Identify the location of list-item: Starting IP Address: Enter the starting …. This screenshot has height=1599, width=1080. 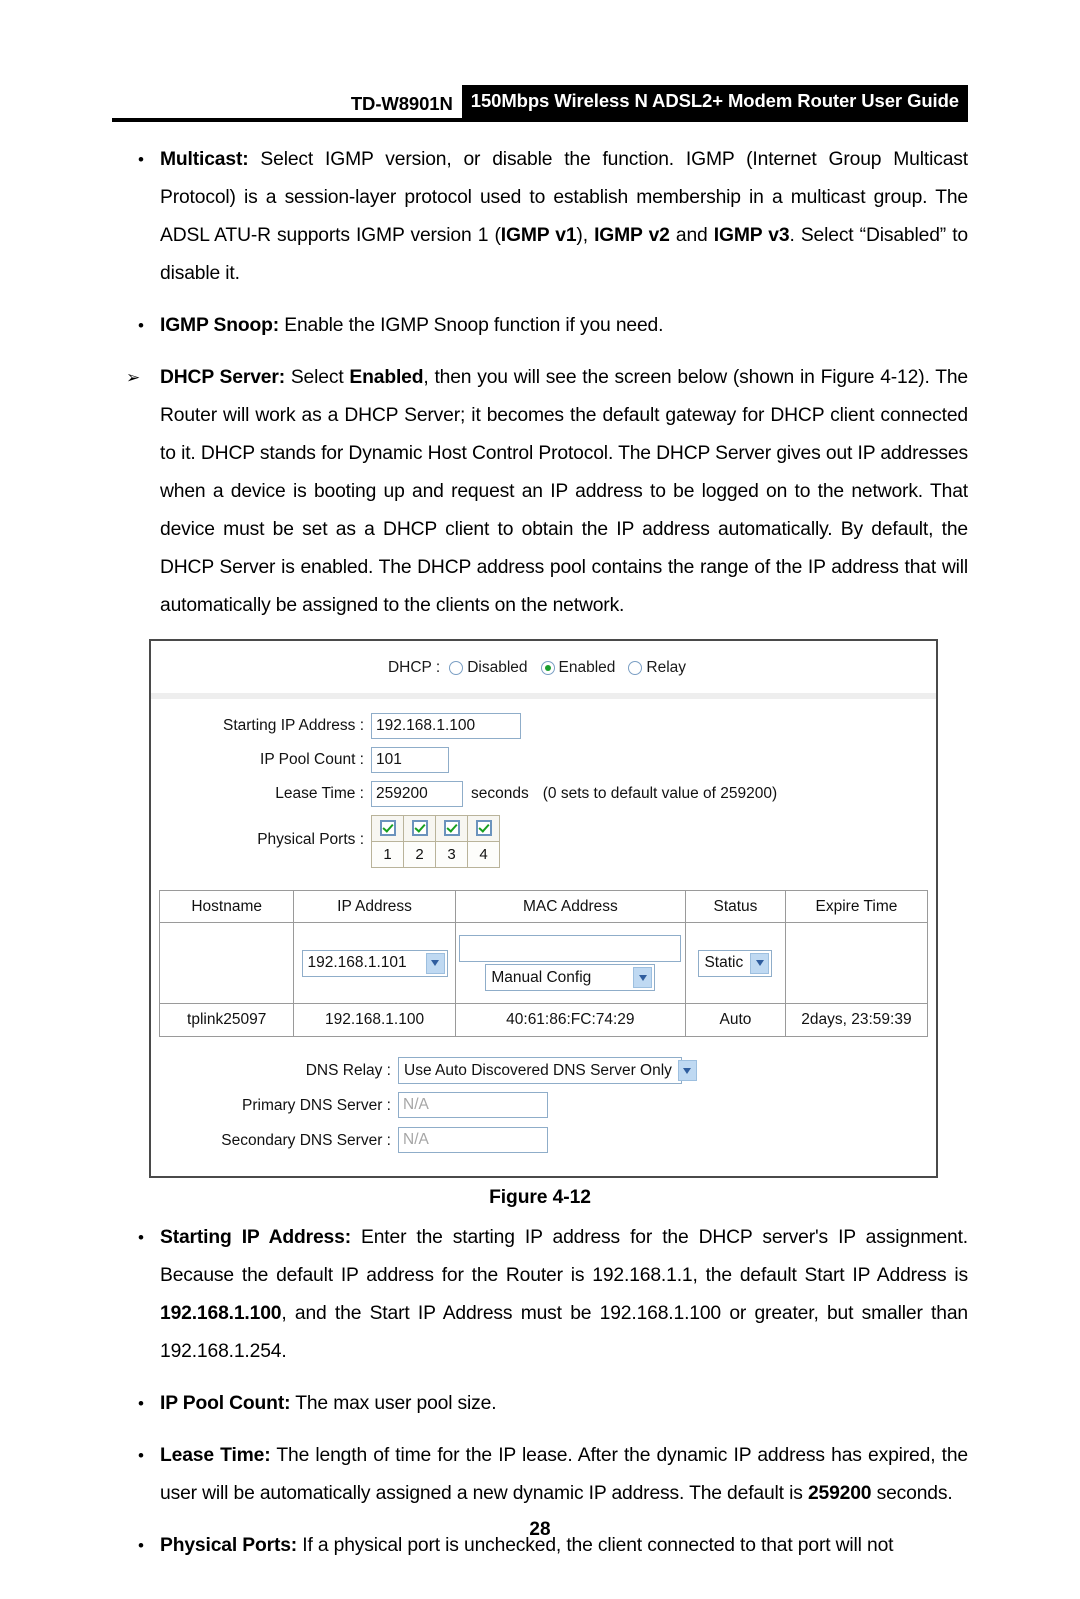
(540, 1295).